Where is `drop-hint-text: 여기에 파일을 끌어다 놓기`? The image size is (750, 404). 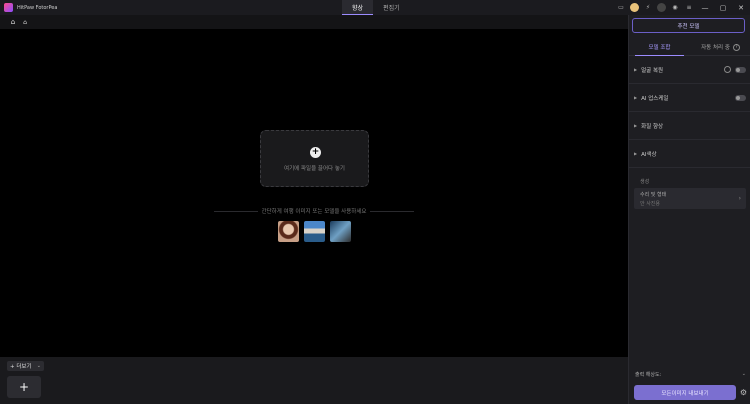 drop-hint-text: 여기에 파일을 끌어다 놓기 is located at coordinates (314, 169).